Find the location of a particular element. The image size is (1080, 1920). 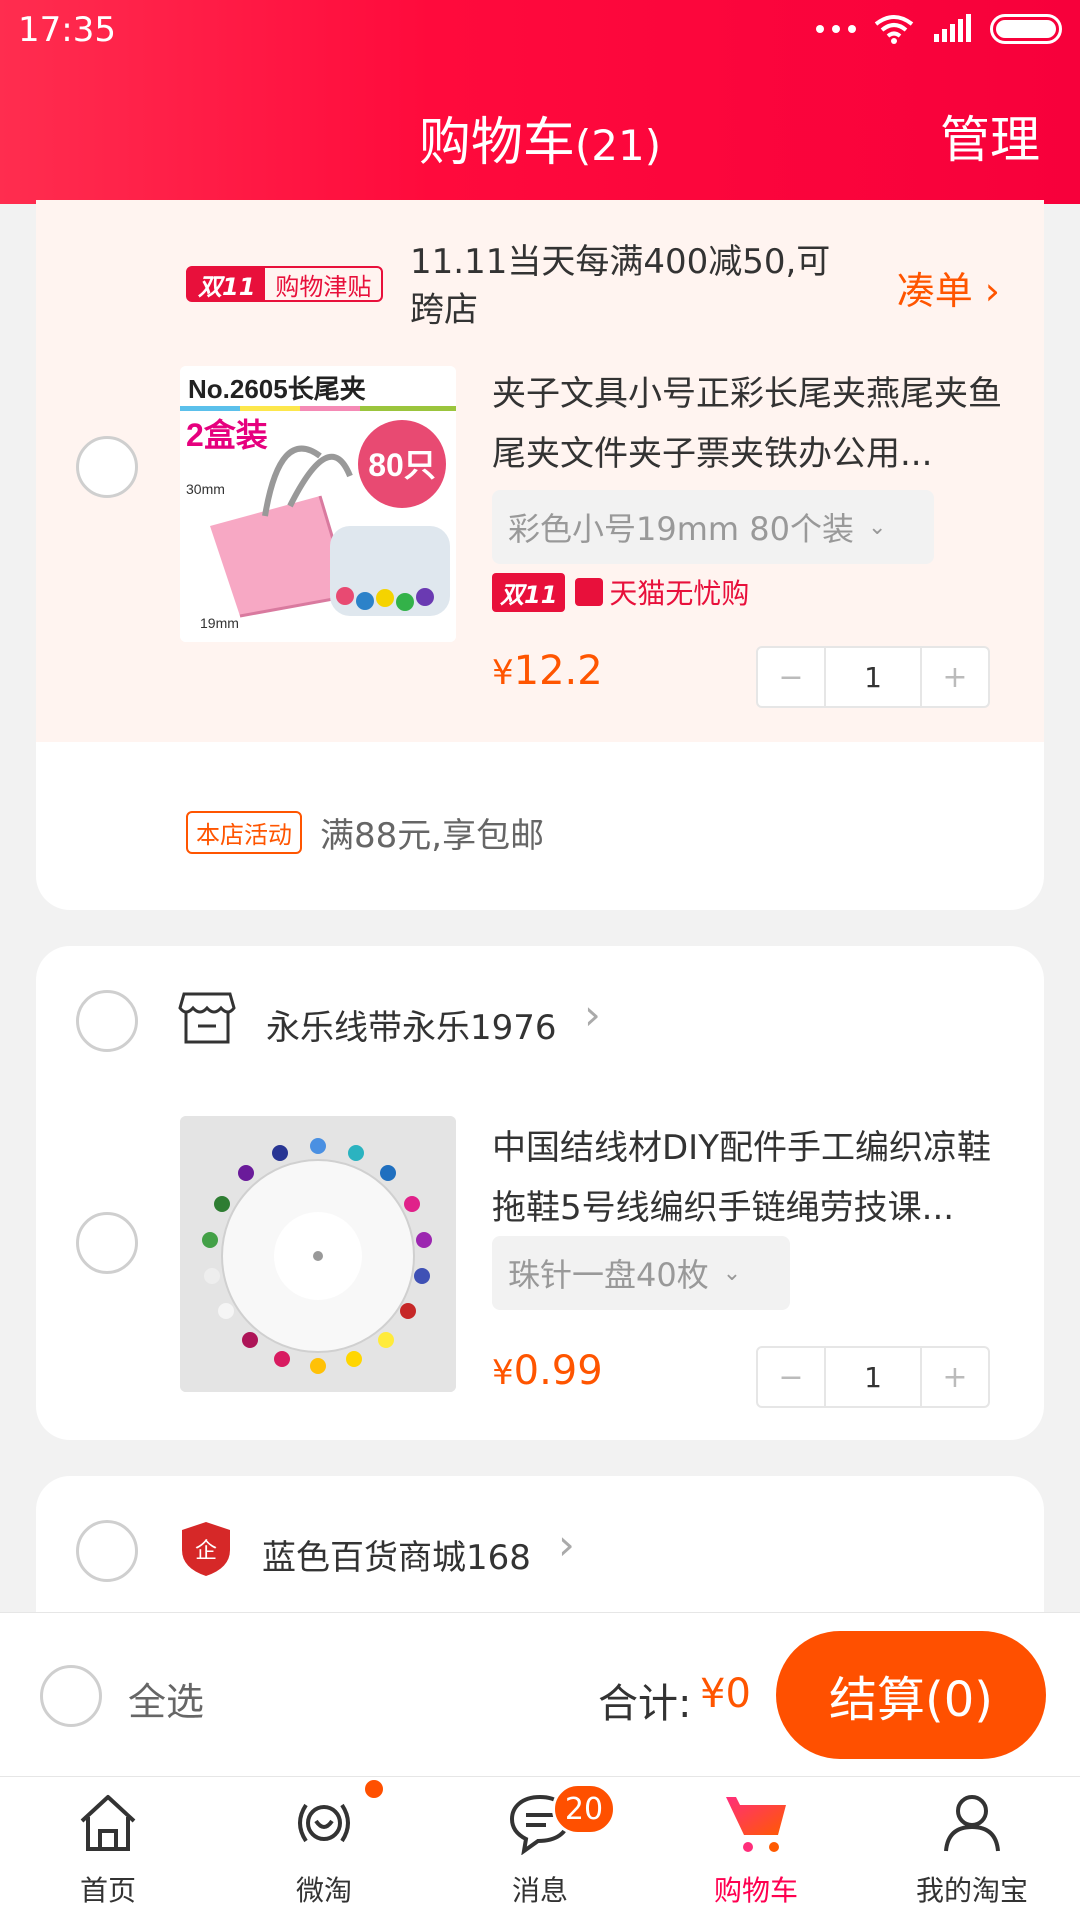

shop-activity: 本店活动 满88元,享包邮 is located at coordinates (365, 832).